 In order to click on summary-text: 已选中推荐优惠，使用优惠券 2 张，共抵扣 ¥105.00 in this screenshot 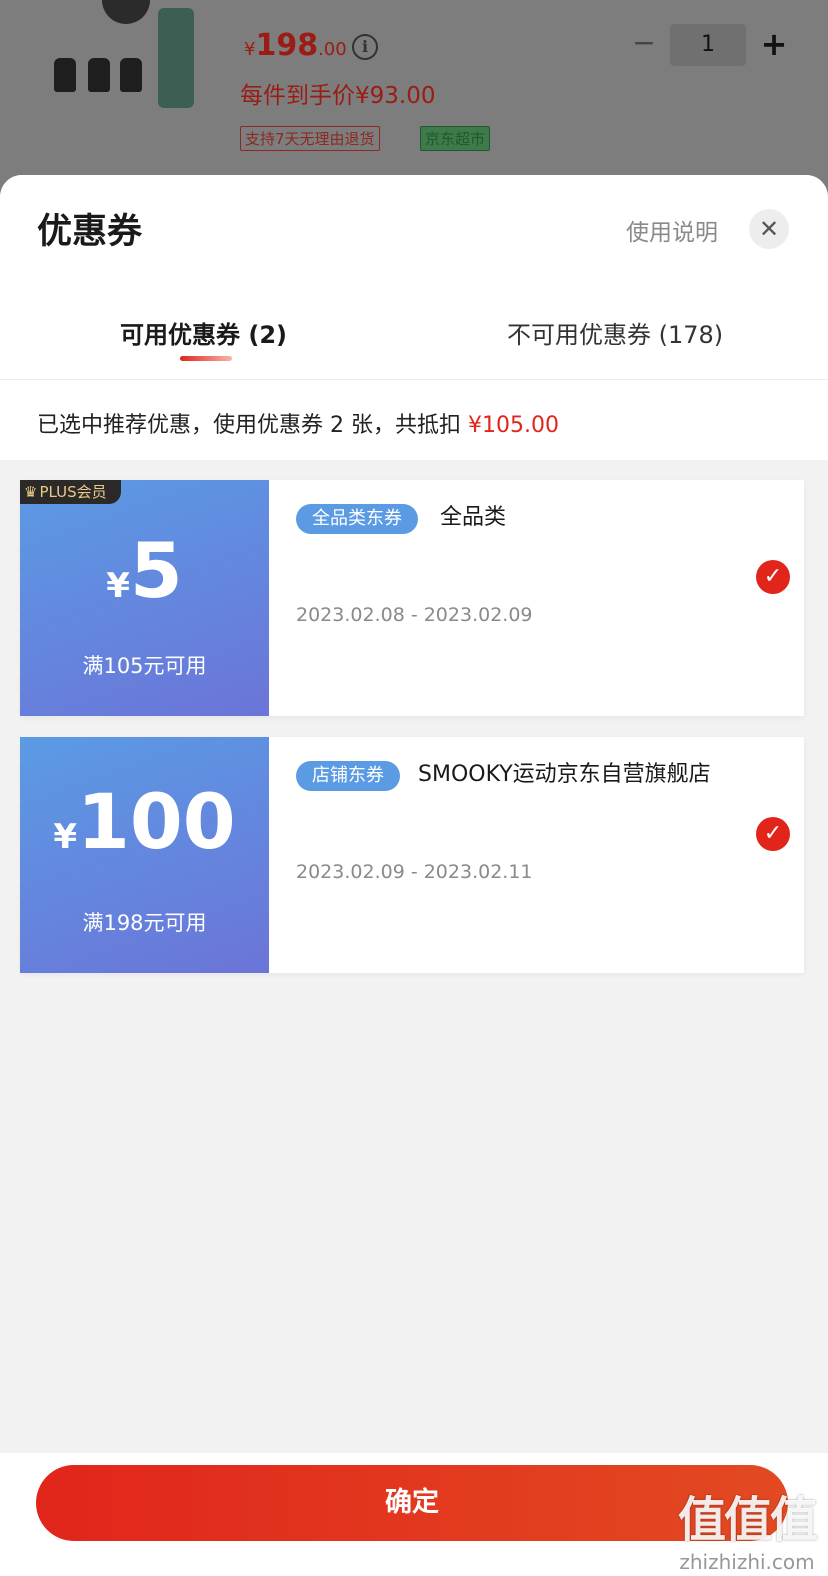, I will do `click(298, 423)`.